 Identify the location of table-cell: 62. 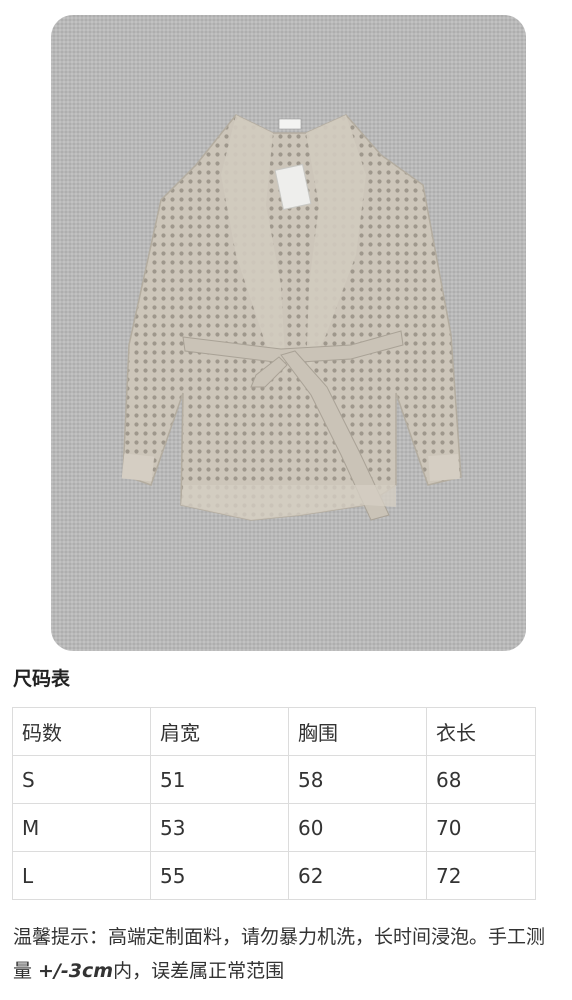
(357, 875).